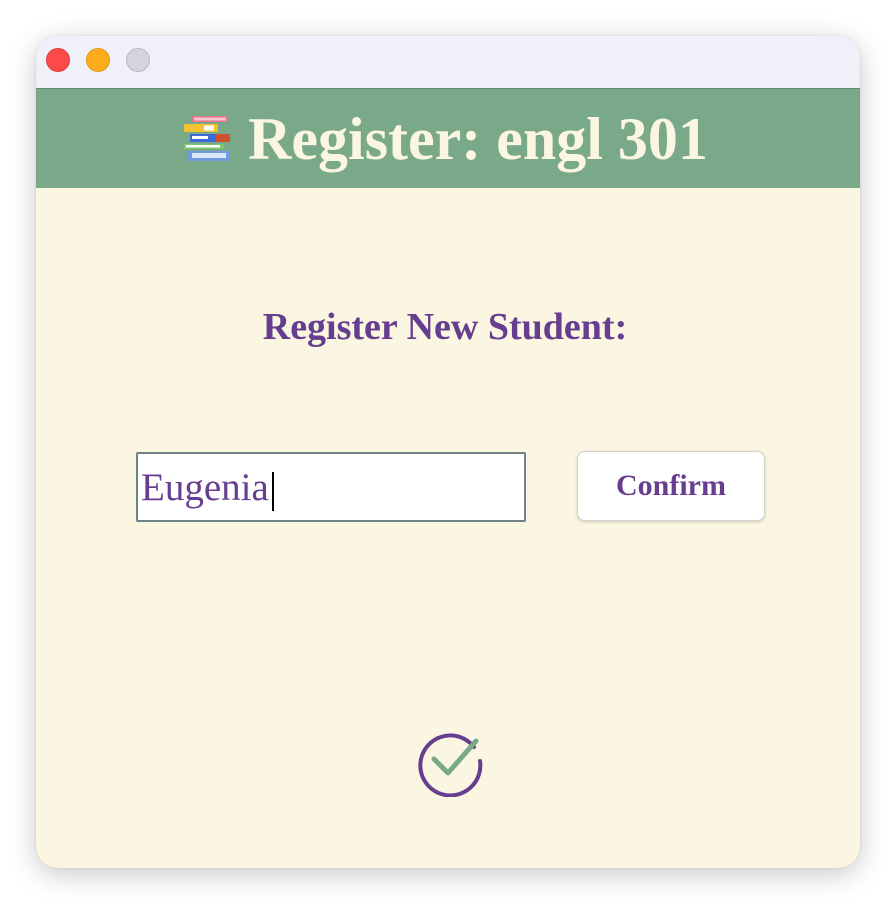  I want to click on check-circle-icon, so click(450, 765).